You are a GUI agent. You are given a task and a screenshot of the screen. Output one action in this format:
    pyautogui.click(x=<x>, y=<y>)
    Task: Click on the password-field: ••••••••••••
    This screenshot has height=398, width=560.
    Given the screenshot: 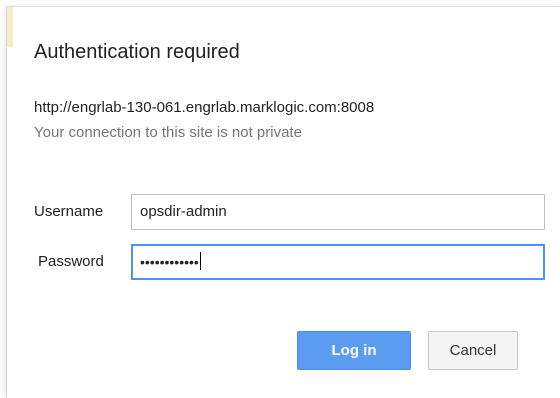 What is the action you would take?
    pyautogui.click(x=338, y=262)
    